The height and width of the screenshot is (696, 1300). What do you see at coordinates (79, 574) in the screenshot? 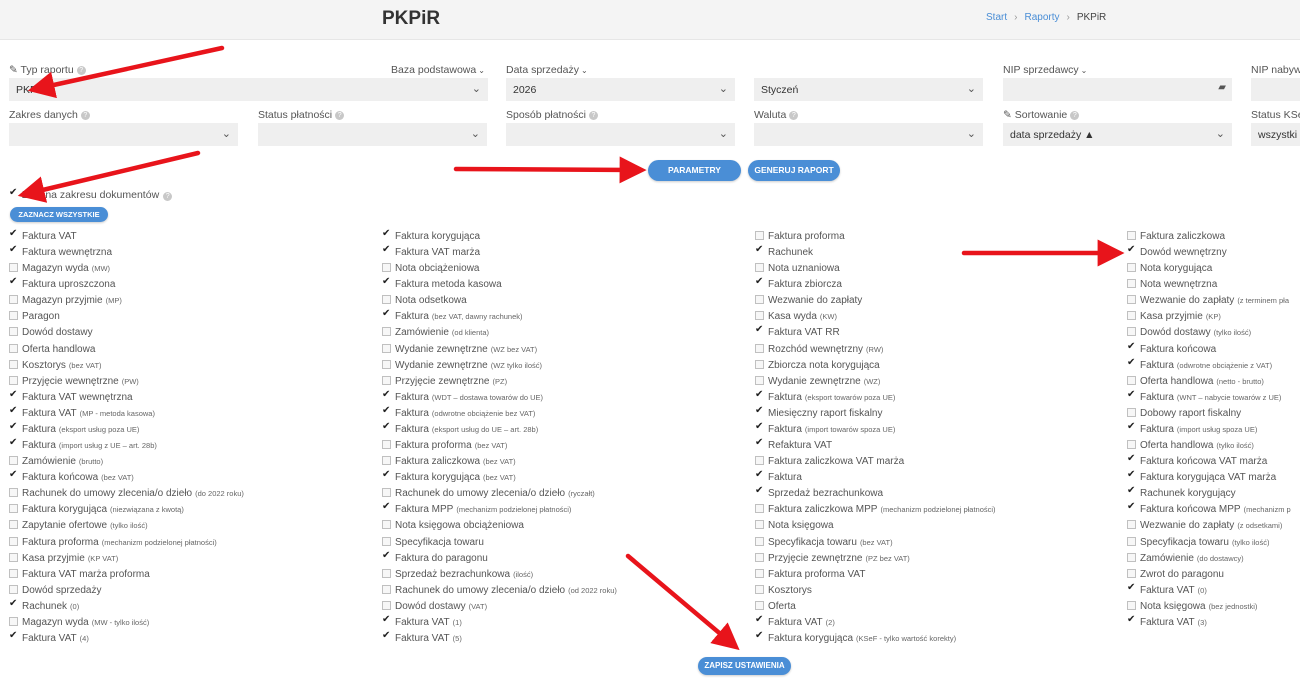
I see `document-type-checkbox: Faktura VAT marża proforma` at bounding box center [79, 574].